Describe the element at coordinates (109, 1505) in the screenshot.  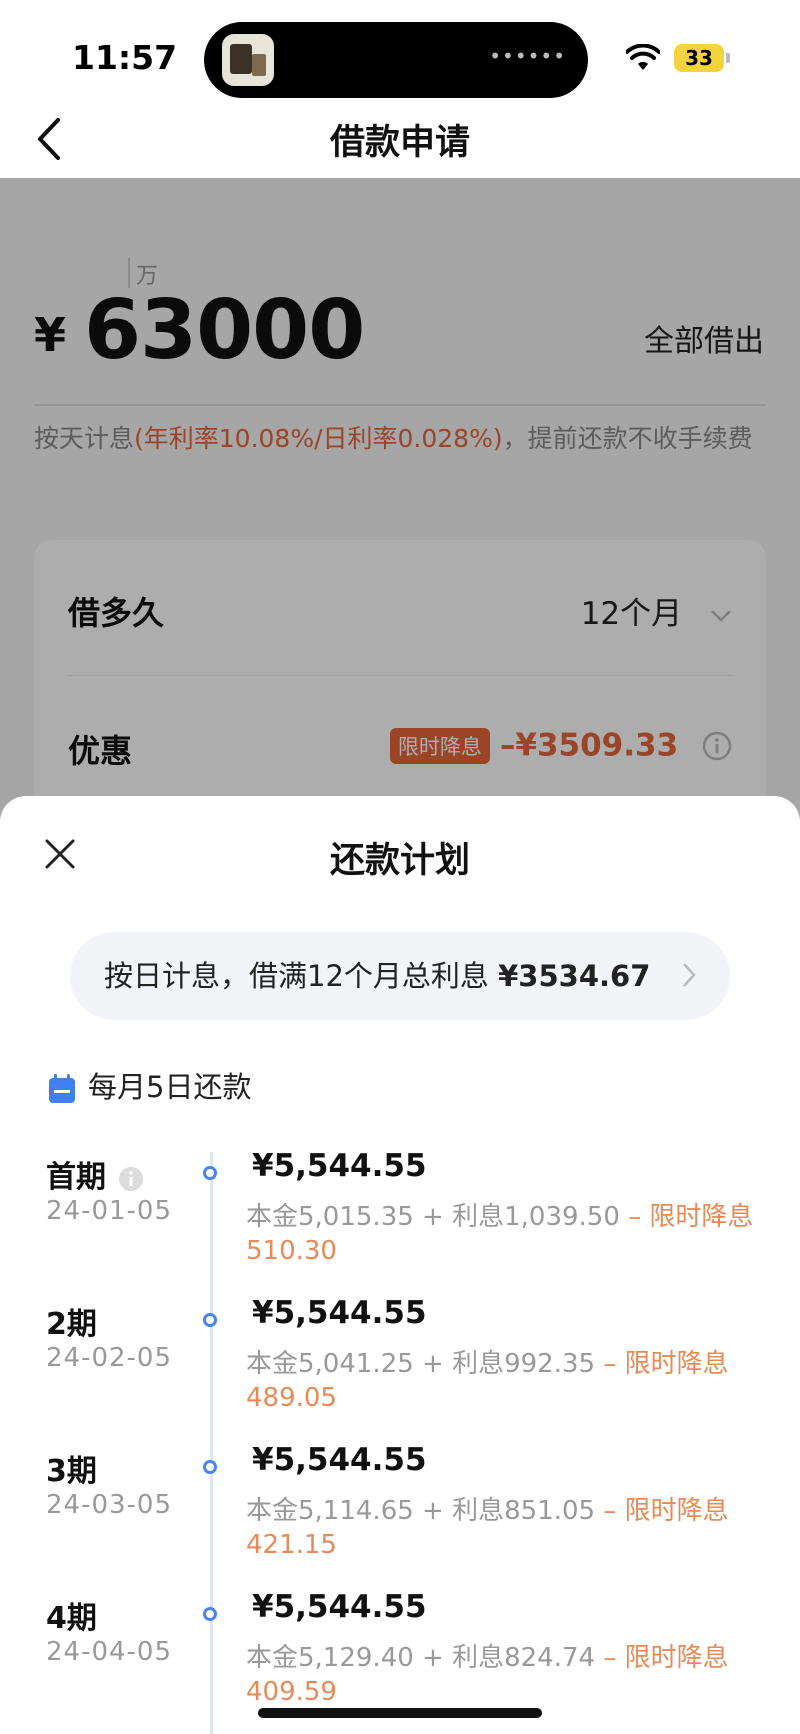
I see `plan-date: 24-03-05` at that location.